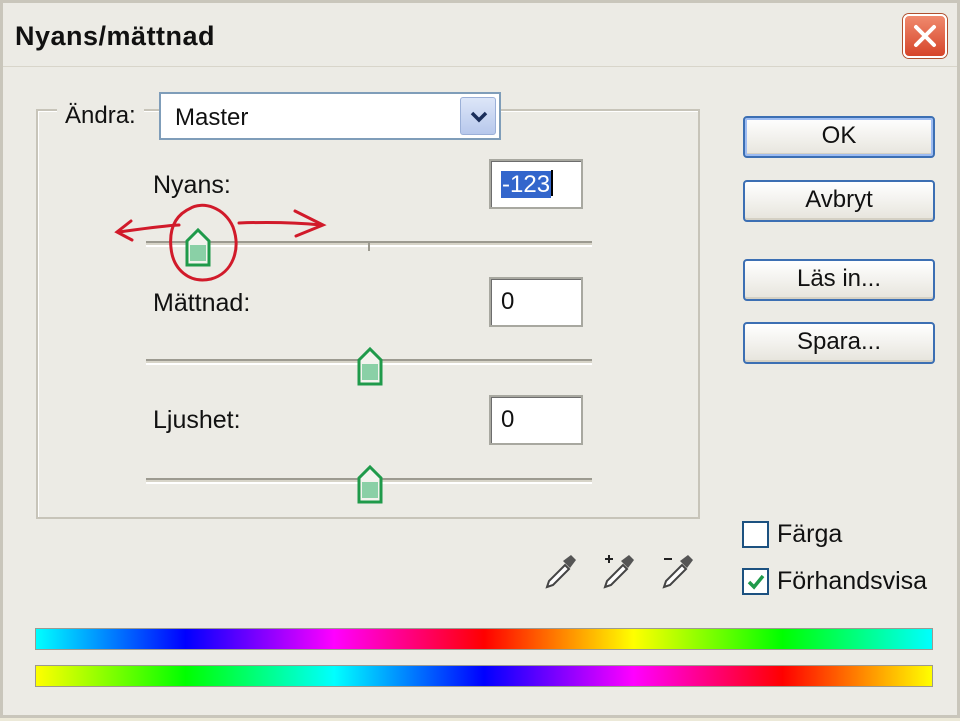 Image resolution: width=960 pixels, height=721 pixels. I want to click on hue-value: -123, so click(526, 184).